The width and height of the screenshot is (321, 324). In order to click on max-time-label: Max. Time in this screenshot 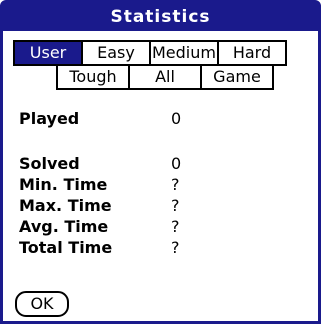, I will do `click(65, 205)`.